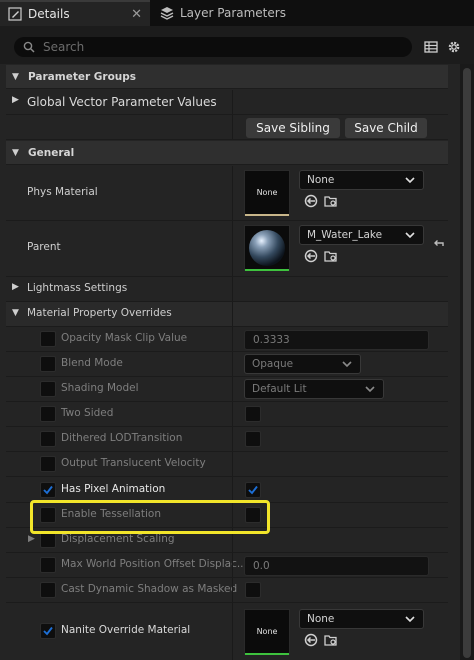 The image size is (474, 660). Describe the element at coordinates (386, 128) in the screenshot. I see `save-child-button: Save Child` at that location.